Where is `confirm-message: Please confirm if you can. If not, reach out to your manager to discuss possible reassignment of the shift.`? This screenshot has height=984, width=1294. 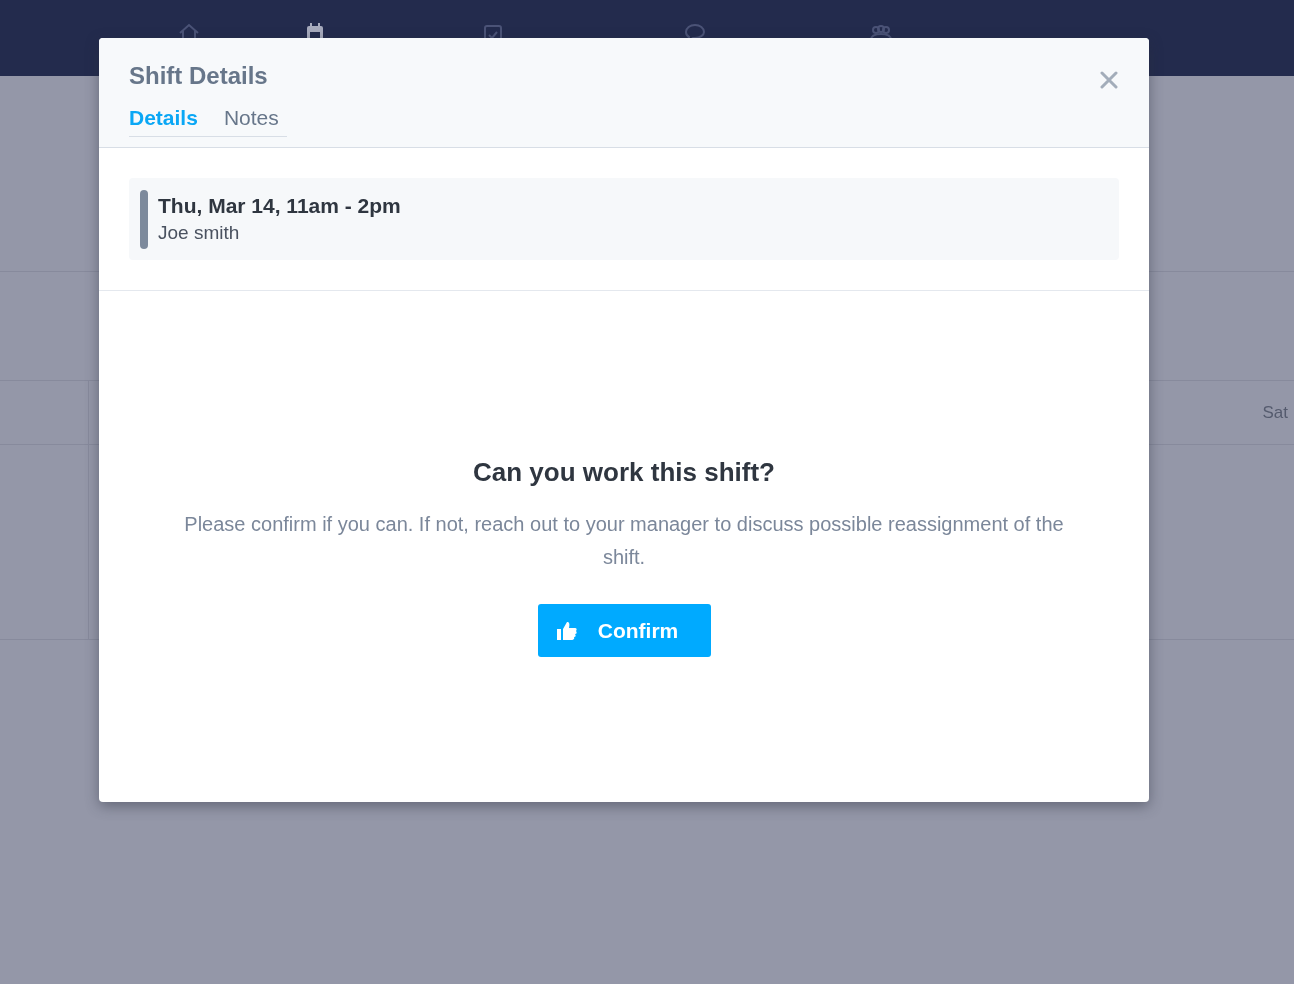
confirm-message: Please confirm if you can. If not, reach out to your manager to discuss possible reassignment of the shift. is located at coordinates (624, 541).